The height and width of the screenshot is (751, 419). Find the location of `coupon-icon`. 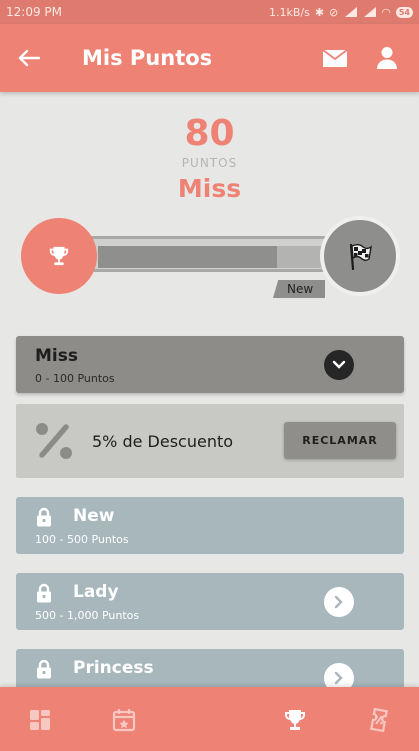

coupon-icon is located at coordinates (379, 720).